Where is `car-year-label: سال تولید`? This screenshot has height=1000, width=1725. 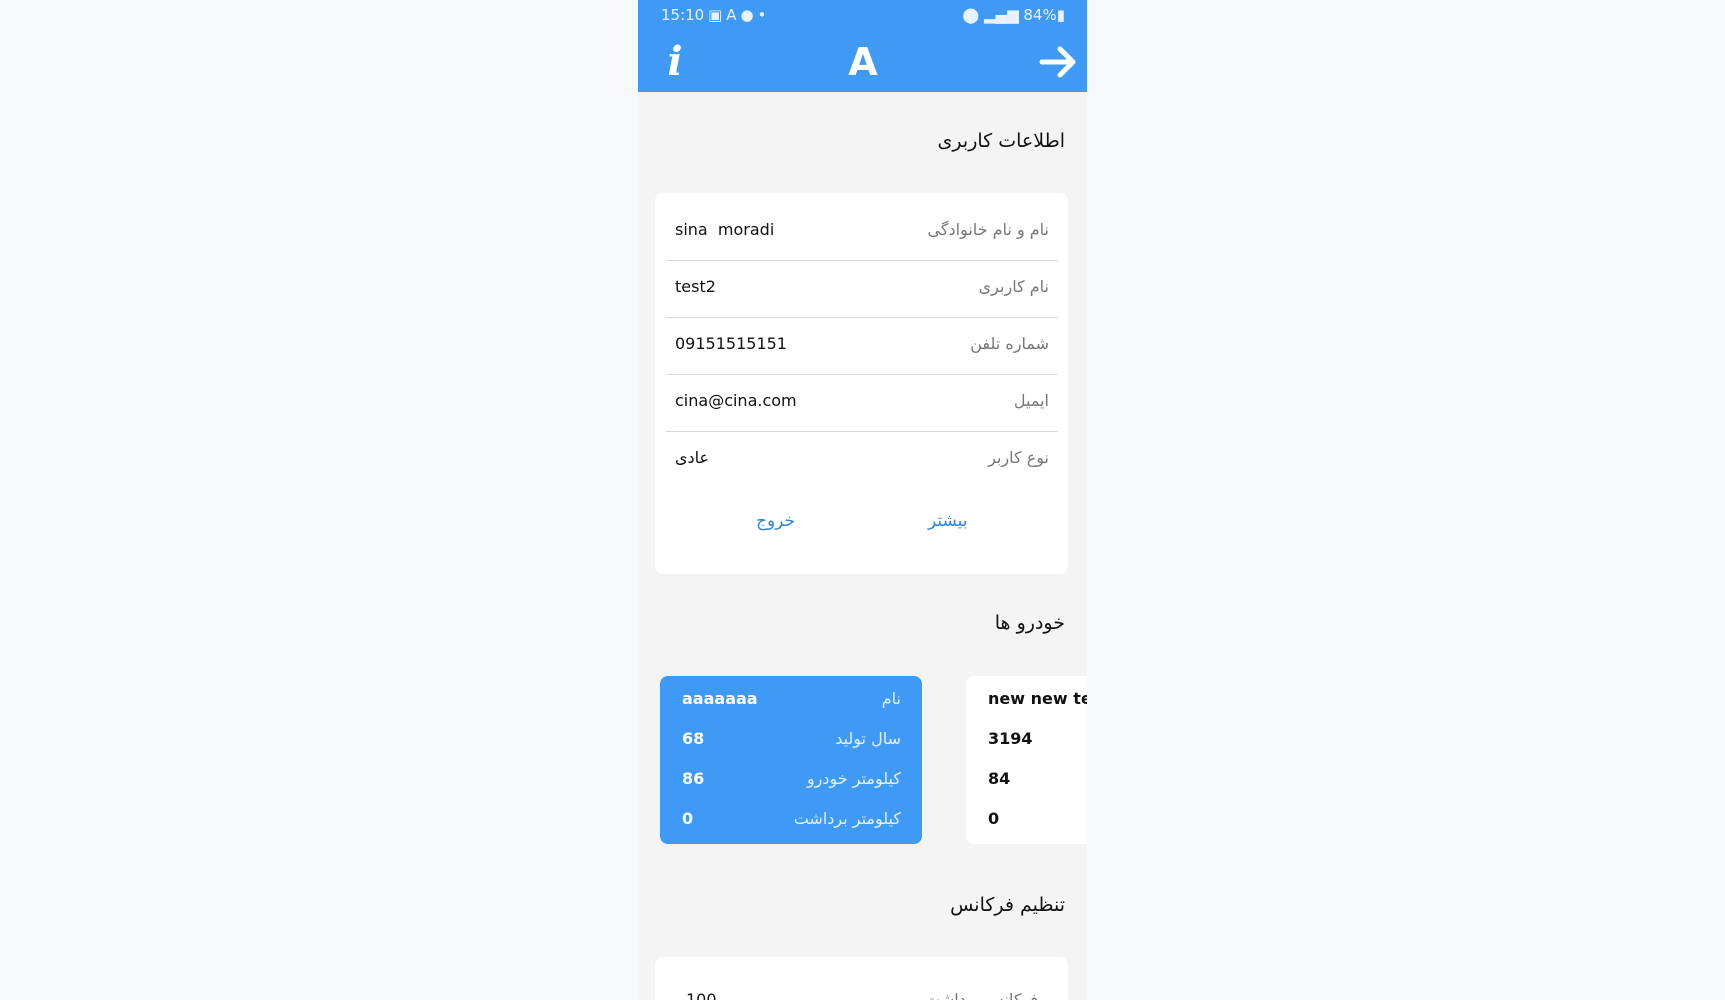
car-year-label: سال تولید is located at coordinates (868, 738).